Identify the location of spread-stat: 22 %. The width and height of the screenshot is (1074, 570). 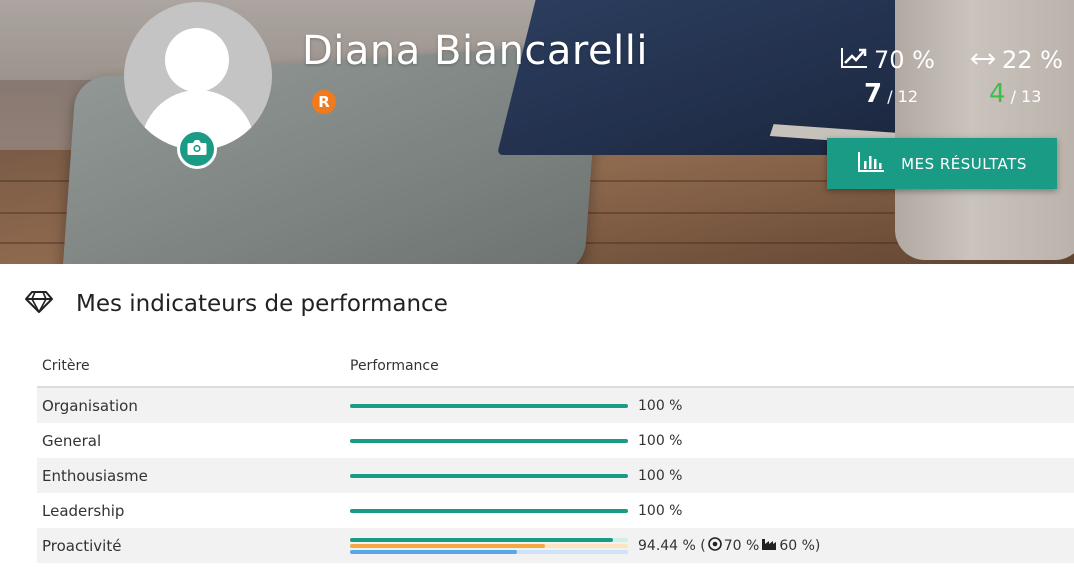
(1016, 60).